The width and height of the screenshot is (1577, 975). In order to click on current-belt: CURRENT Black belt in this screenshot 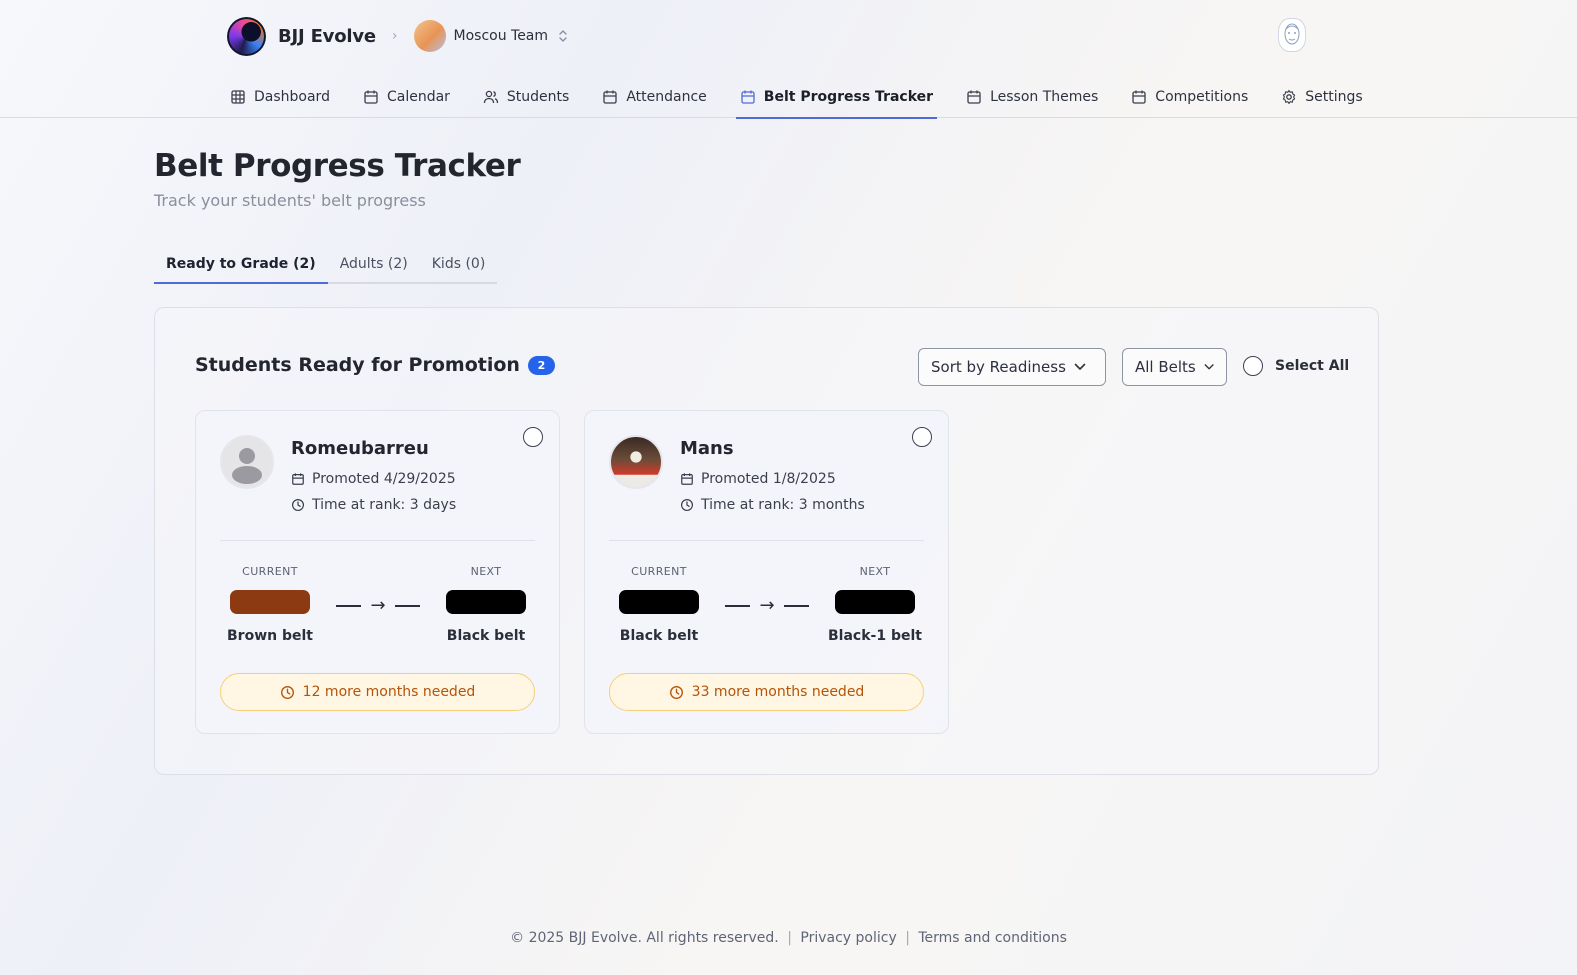, I will do `click(659, 604)`.